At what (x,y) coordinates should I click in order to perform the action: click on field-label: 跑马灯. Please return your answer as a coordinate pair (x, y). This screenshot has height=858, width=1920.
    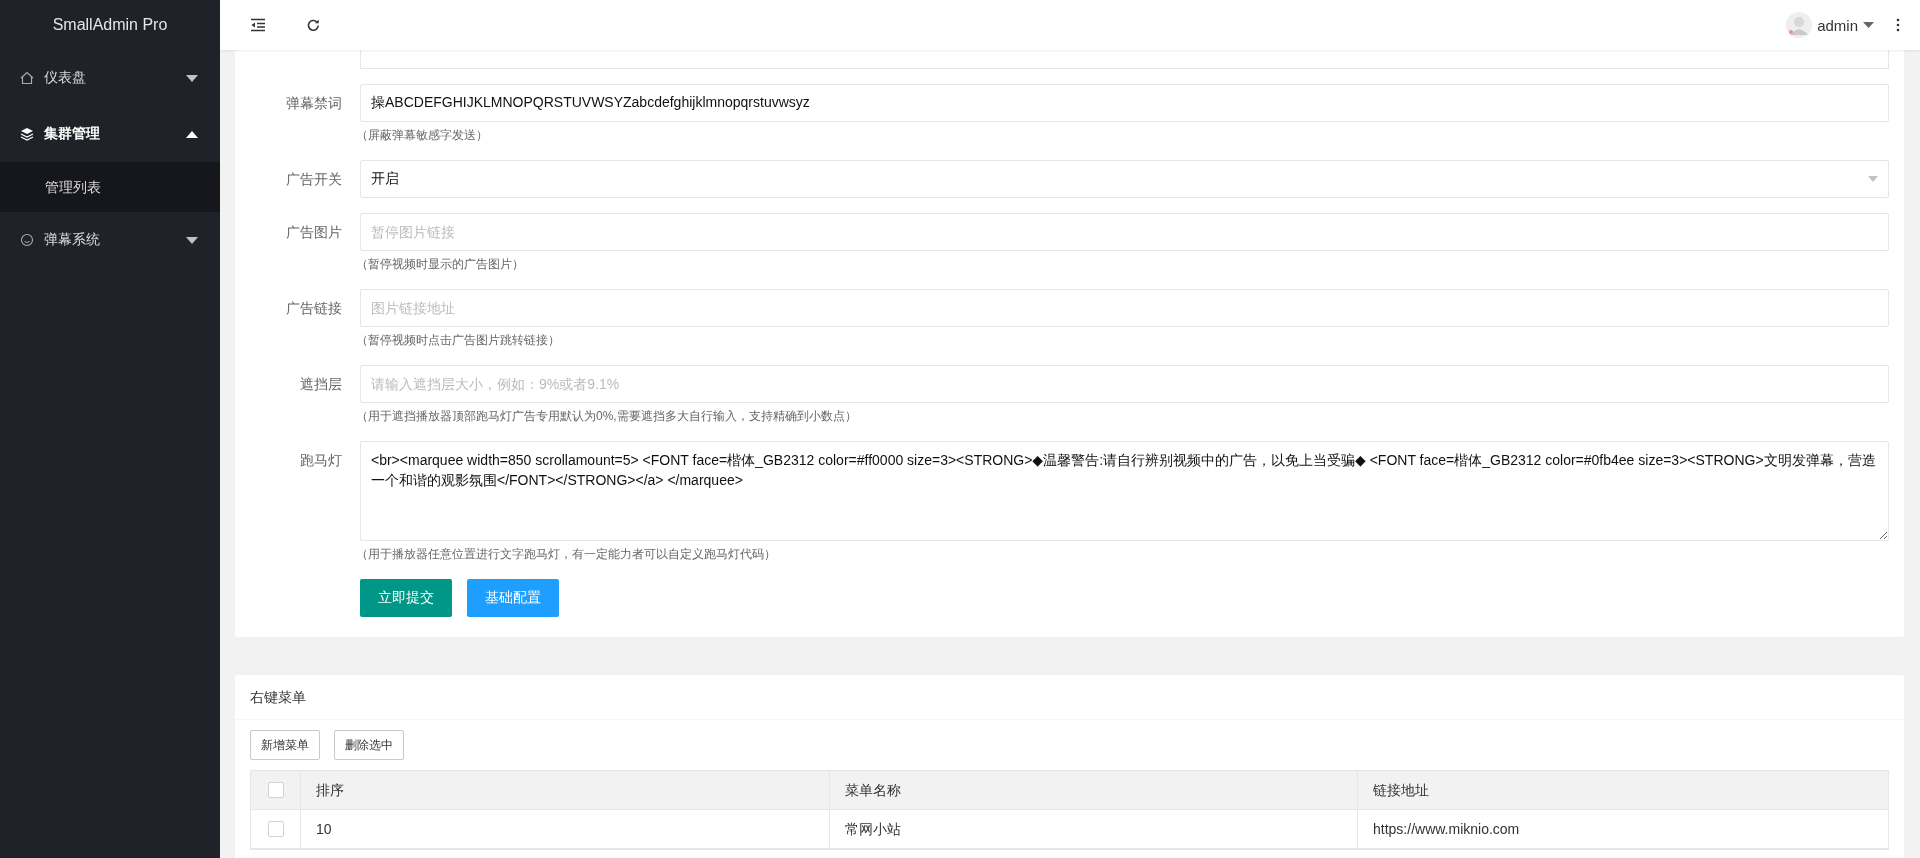
    Looking at the image, I should click on (321, 460).